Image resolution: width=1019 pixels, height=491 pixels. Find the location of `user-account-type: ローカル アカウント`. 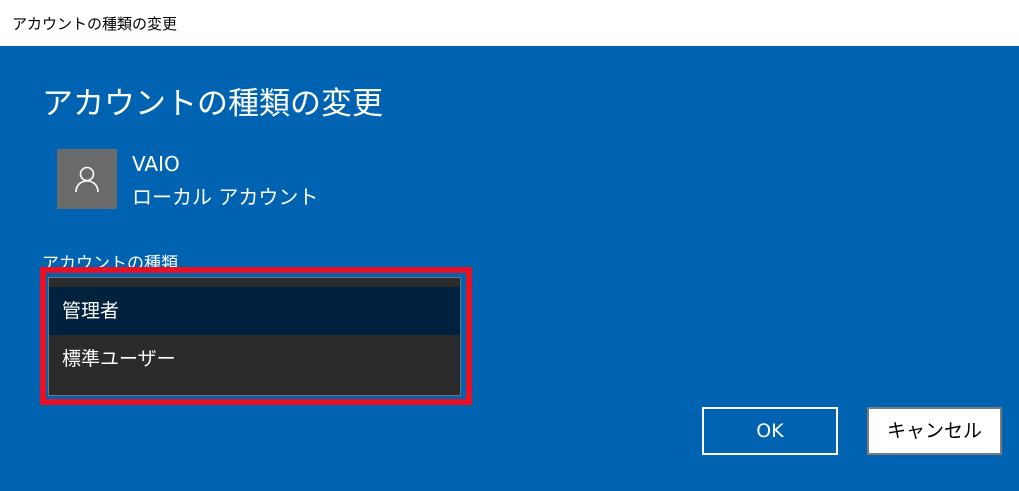

user-account-type: ローカル アカウント is located at coordinates (225, 197).